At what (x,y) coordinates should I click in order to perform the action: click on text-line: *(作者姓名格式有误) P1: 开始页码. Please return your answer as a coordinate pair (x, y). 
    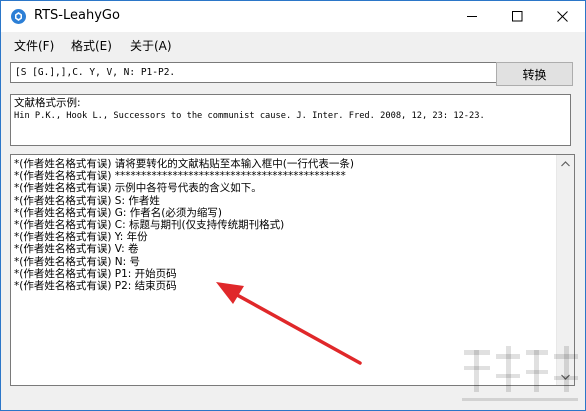
    Looking at the image, I should click on (95, 273).